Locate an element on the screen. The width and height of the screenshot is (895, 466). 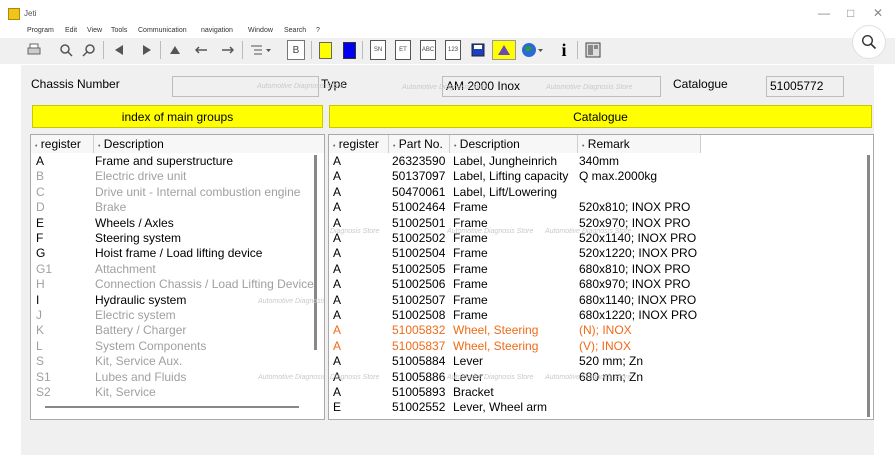
list-item: J Electric system is located at coordinates (177, 315).